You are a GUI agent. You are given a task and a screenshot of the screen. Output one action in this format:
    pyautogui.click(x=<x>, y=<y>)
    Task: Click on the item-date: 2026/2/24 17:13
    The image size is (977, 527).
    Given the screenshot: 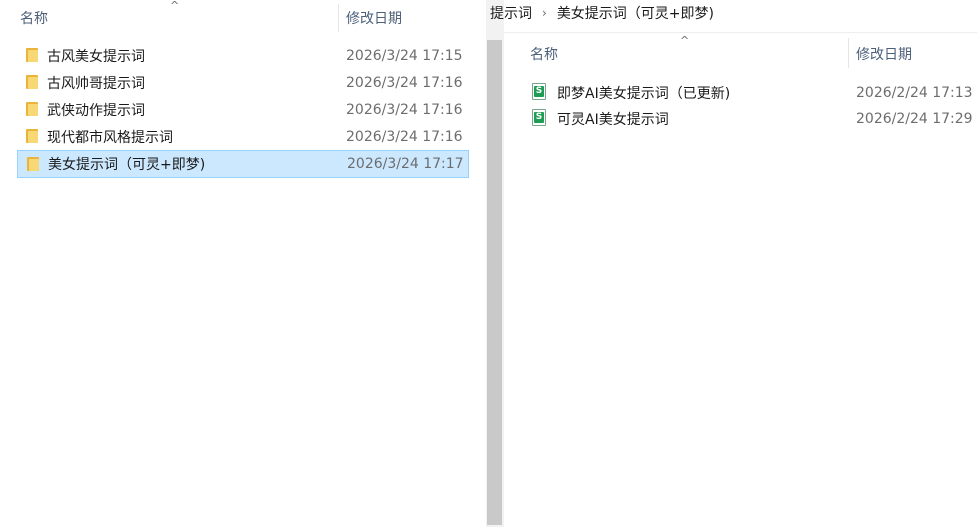 What is the action you would take?
    pyautogui.click(x=914, y=92)
    